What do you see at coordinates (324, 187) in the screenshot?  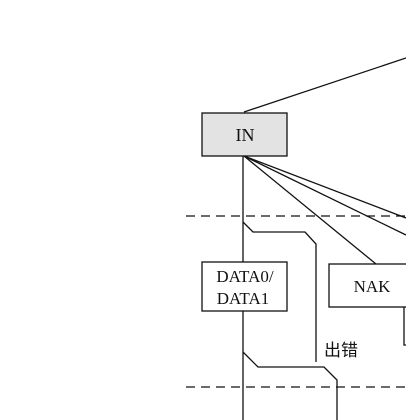 I see `in-to-right-line-a` at bounding box center [324, 187].